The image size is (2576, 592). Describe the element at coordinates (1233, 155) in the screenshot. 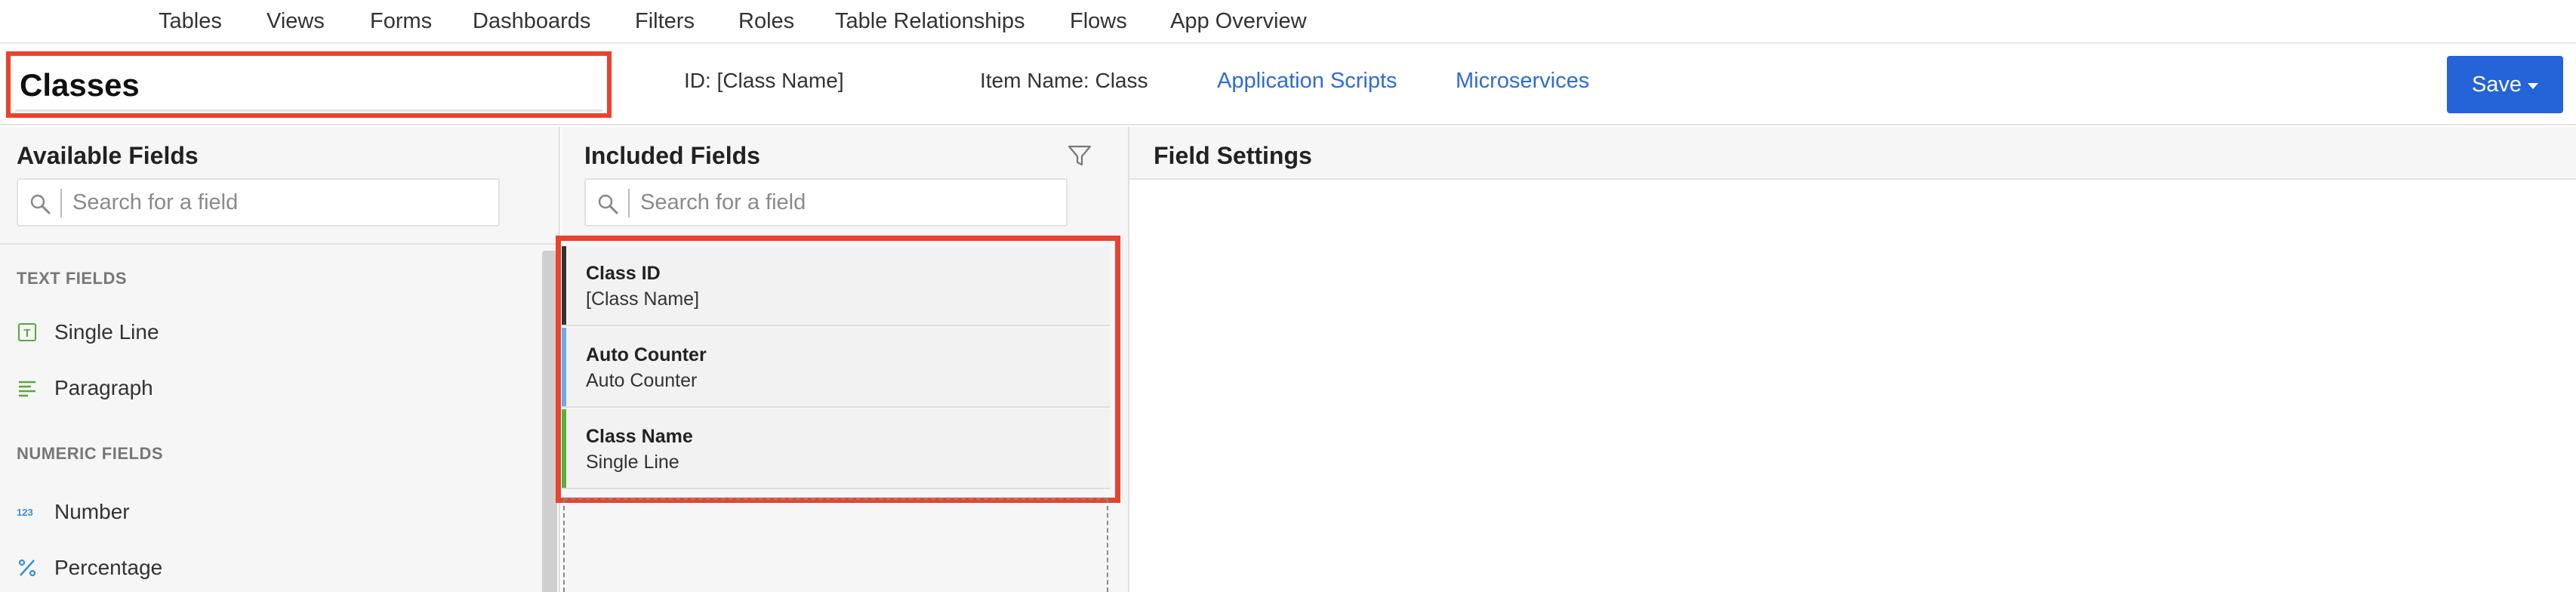

I see `field-settings-title: Field Settings` at that location.